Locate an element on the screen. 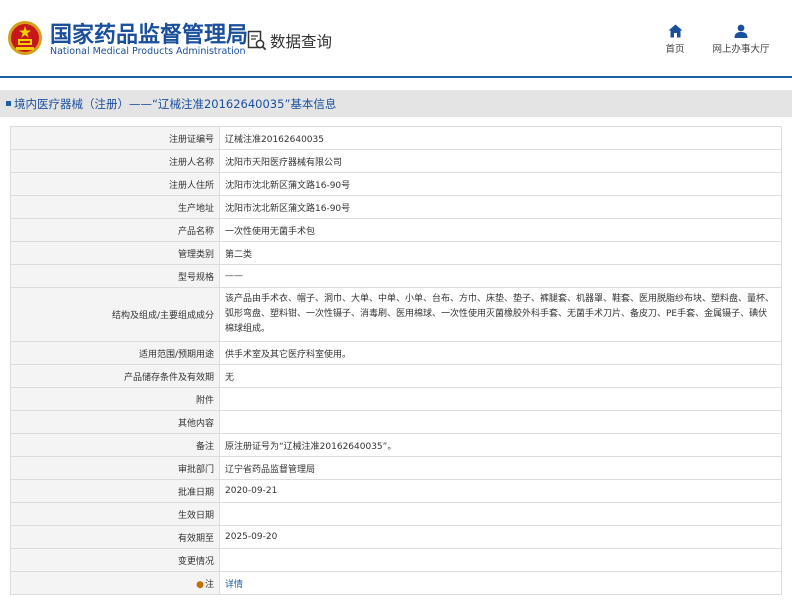 The image size is (792, 601). table-row: 审批部门 辽宁省药品监督管理局 is located at coordinates (396, 468).